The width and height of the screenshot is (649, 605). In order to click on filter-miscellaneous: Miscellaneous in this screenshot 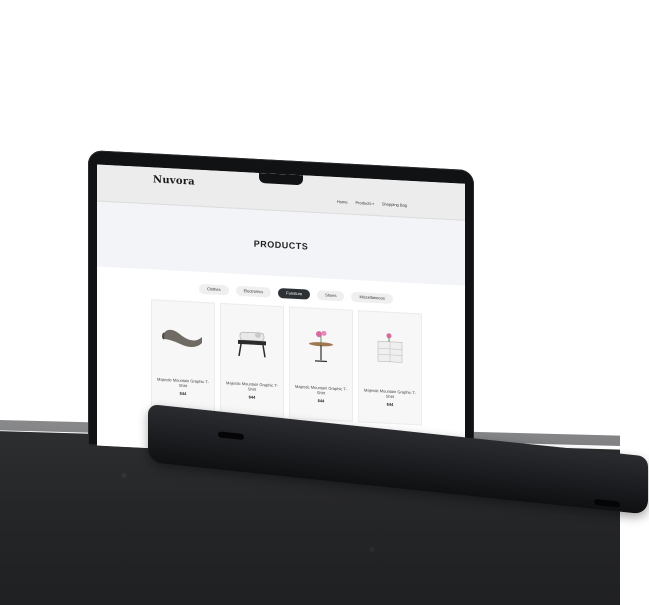, I will do `click(372, 297)`.